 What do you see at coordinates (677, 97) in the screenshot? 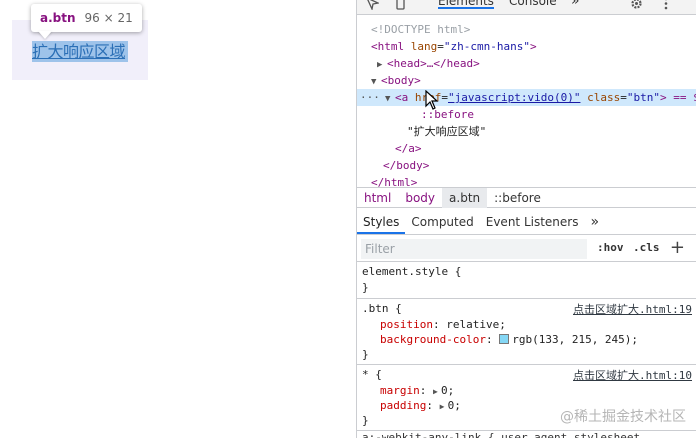
I see `a-suffix: > == $0` at bounding box center [677, 97].